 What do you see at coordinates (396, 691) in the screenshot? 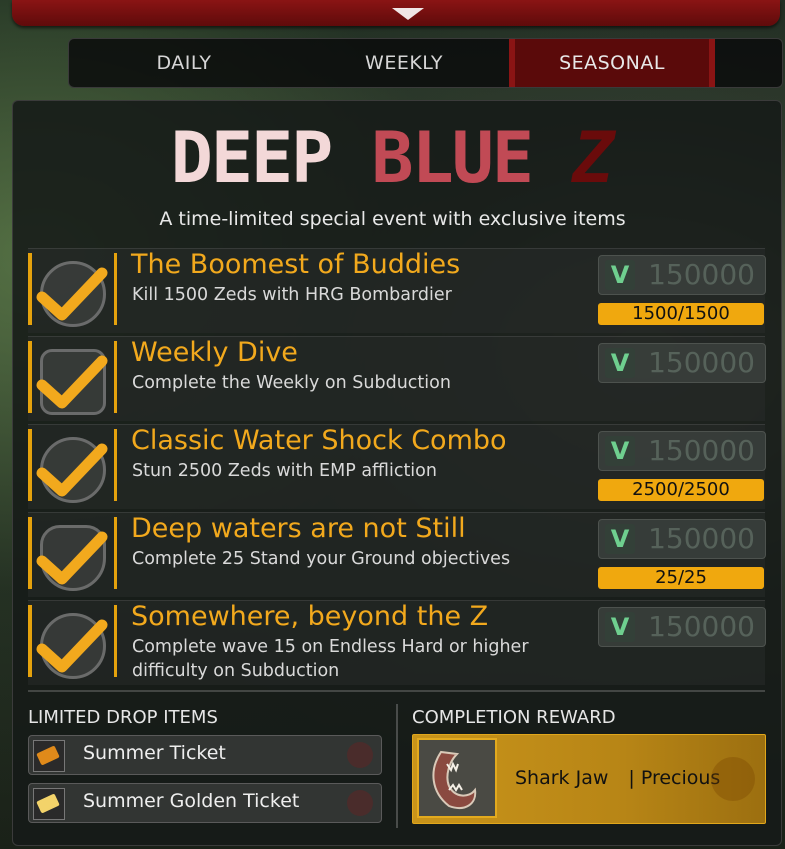
I see `section-divider` at bounding box center [396, 691].